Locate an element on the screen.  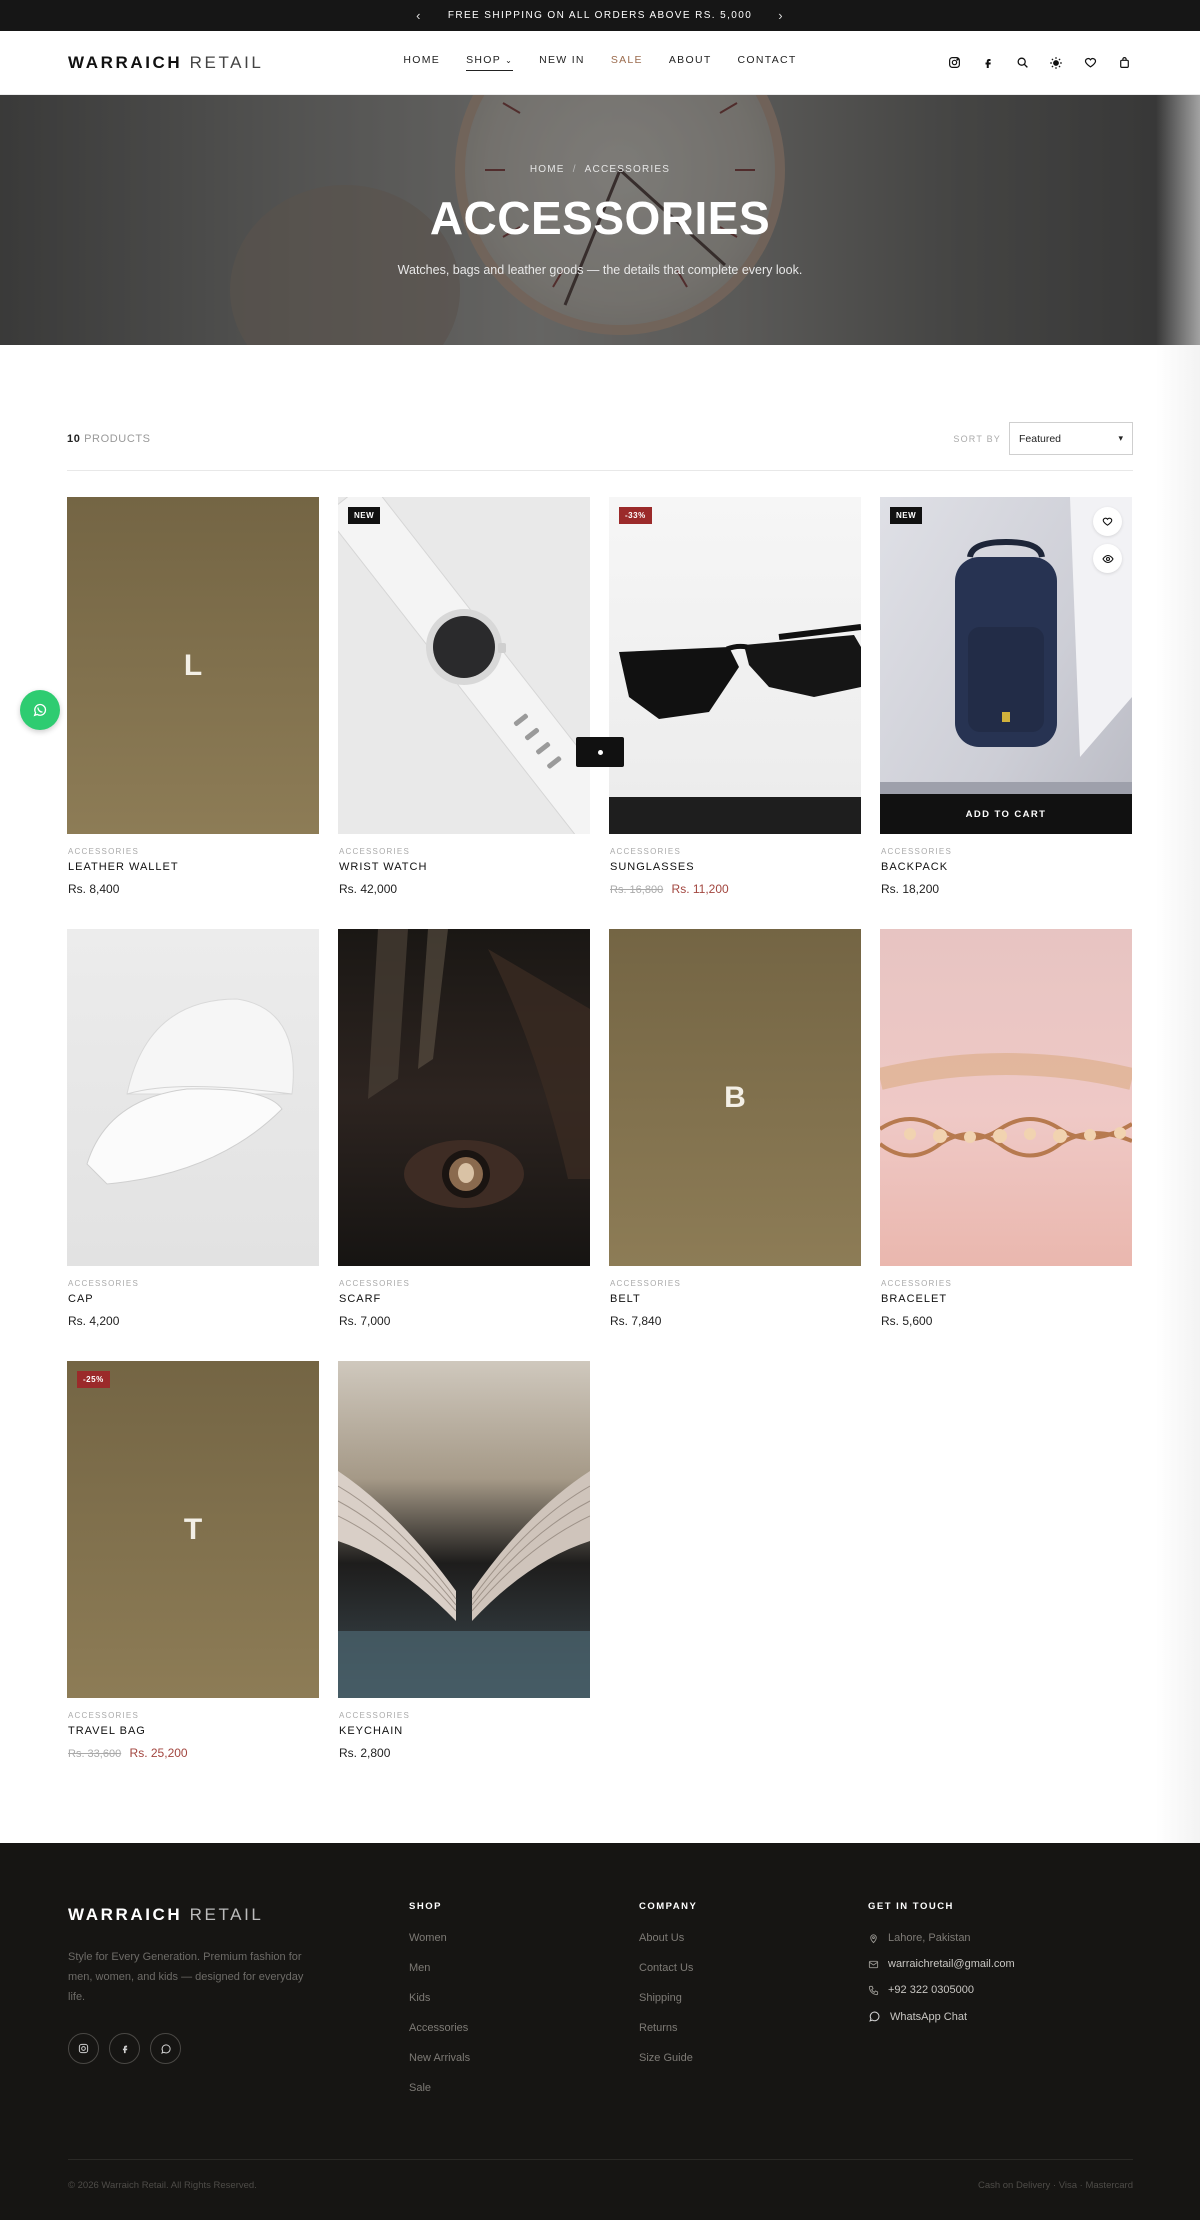
product-card: ACCESSORIES KEYCHAIN Rs. 2,800 is located at coordinates (464, 1564).